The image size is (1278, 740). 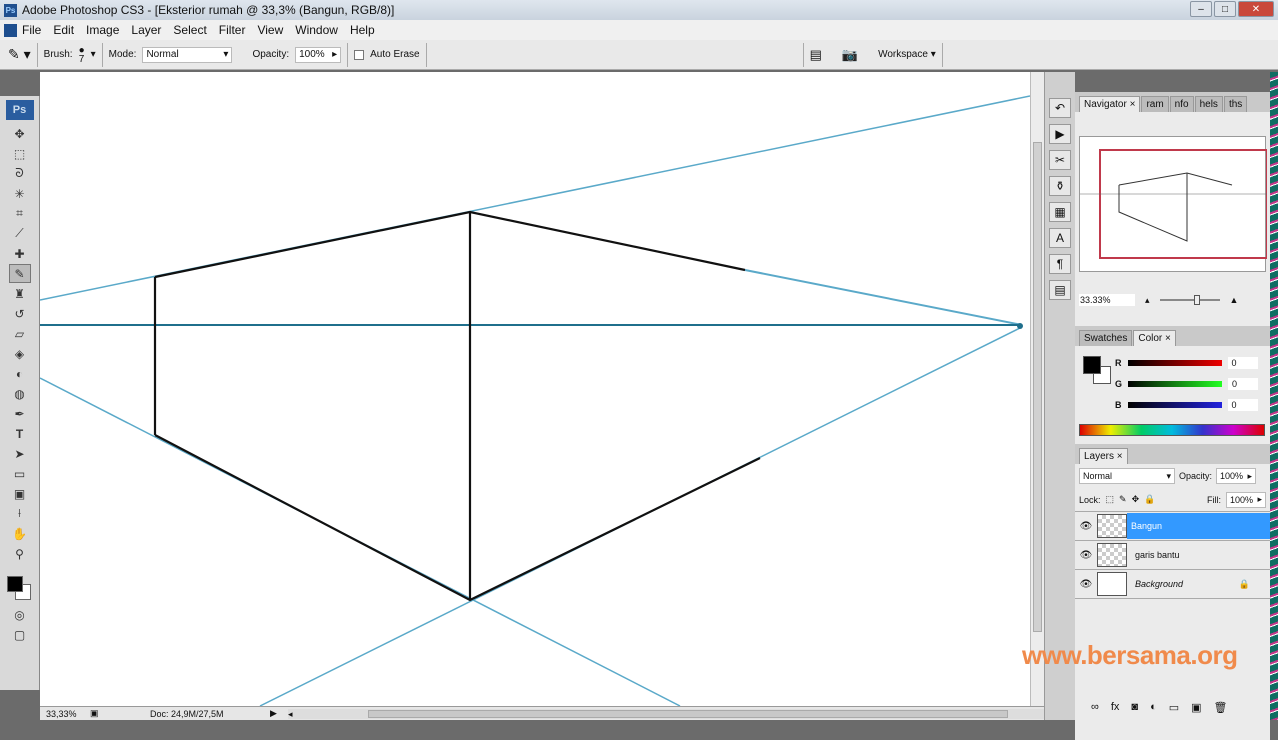 What do you see at coordinates (1060, 186) in the screenshot?
I see `brushes-panel-icon: ⚱` at bounding box center [1060, 186].